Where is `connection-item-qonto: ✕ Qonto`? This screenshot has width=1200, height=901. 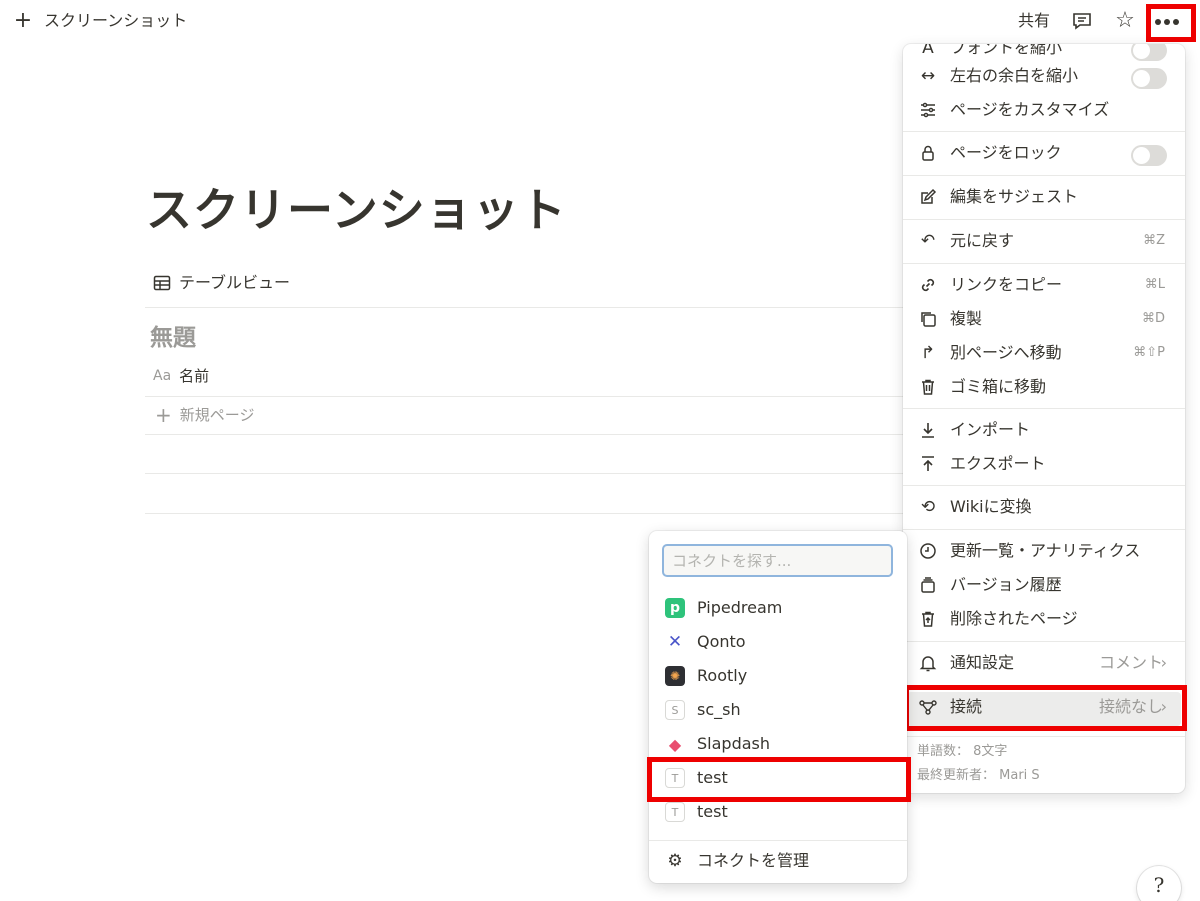 connection-item-qonto: ✕ Qonto is located at coordinates (778, 642).